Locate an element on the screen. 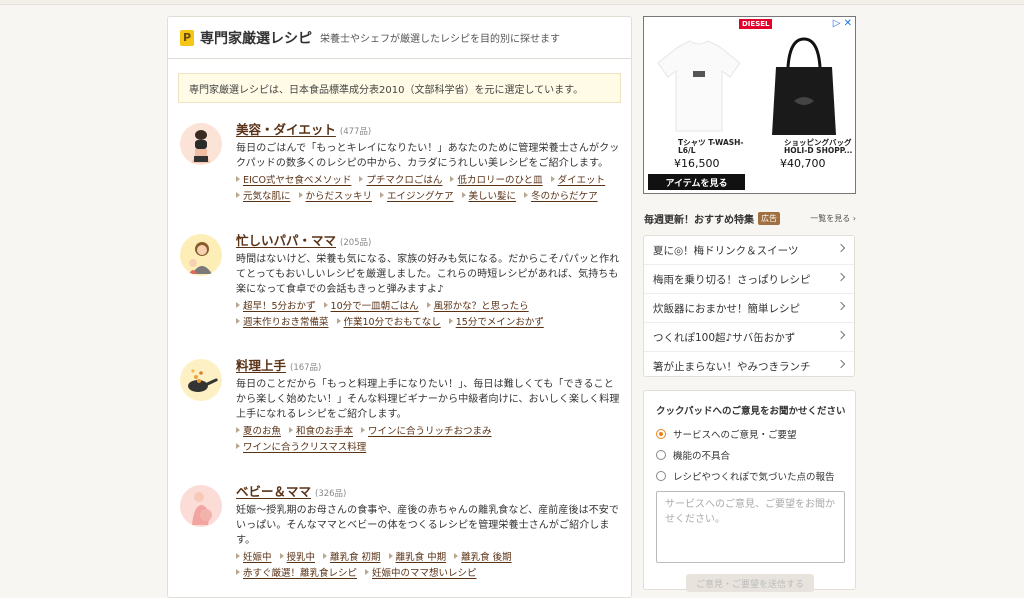 Image resolution: width=1024 pixels, height=598 pixels. feedback-option-report: レシピやつくれぽで気づいた点の報告 is located at coordinates (745, 476).